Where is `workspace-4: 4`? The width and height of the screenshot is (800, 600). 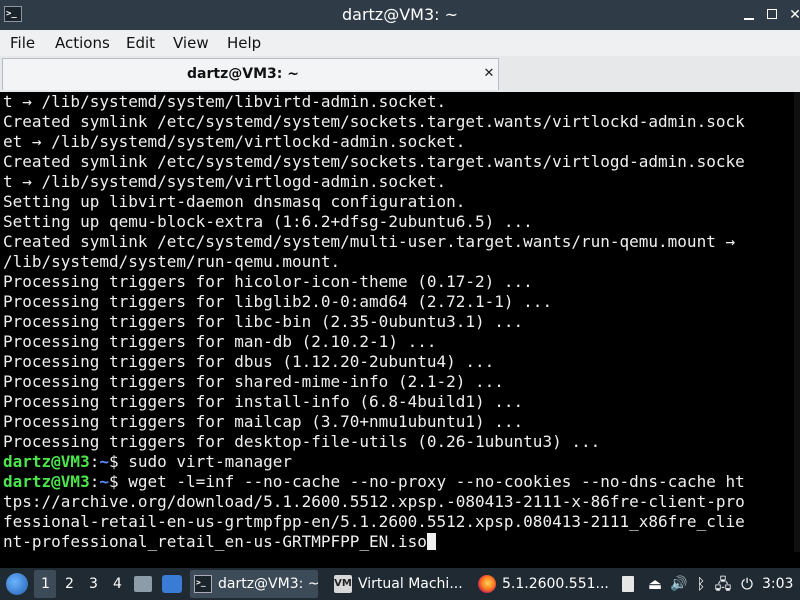
workspace-4: 4 is located at coordinates (117, 584).